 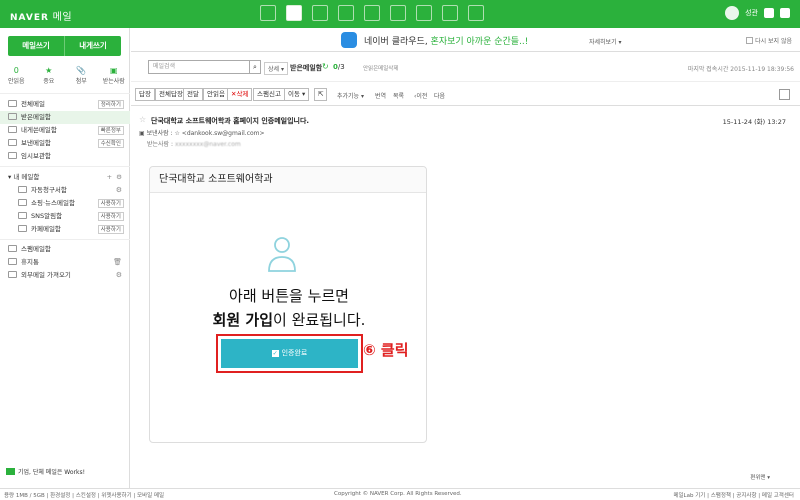 I want to click on quick-attachment: 📎 첨부, so click(x=81, y=79).